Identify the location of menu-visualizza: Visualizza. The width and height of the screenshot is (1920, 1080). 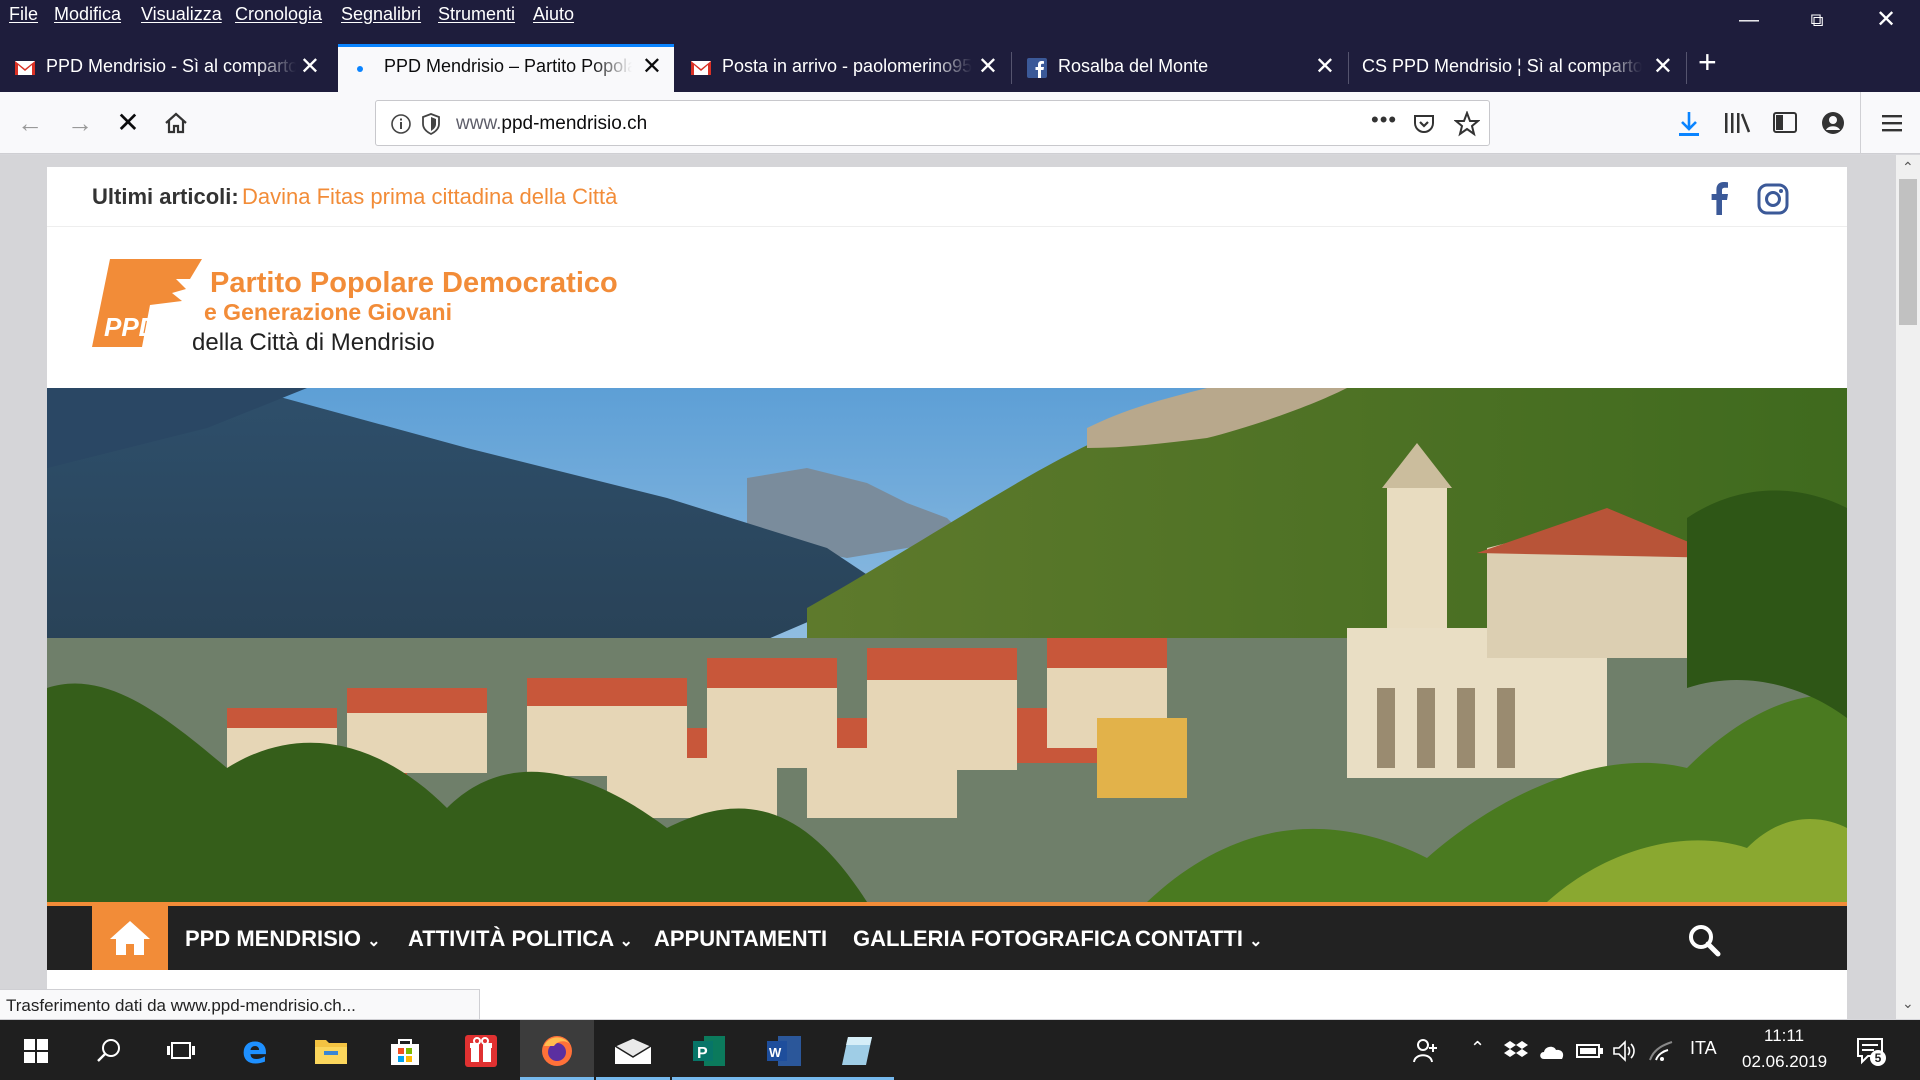
(181, 14).